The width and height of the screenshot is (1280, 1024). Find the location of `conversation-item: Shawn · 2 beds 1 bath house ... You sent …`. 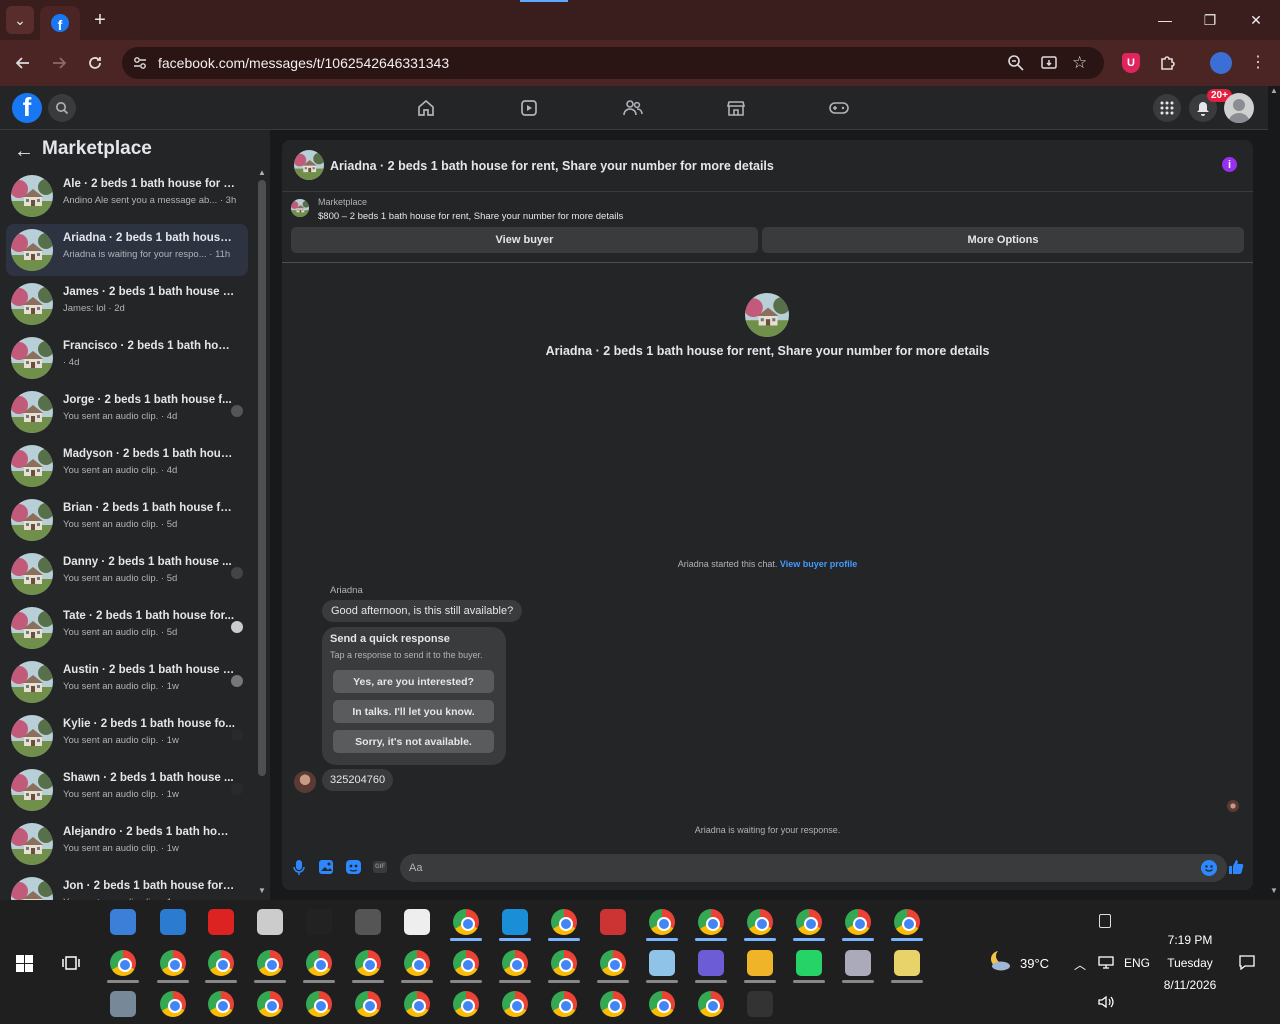

conversation-item: Shawn · 2 beds 1 bath house ... You sent … is located at coordinates (127, 790).